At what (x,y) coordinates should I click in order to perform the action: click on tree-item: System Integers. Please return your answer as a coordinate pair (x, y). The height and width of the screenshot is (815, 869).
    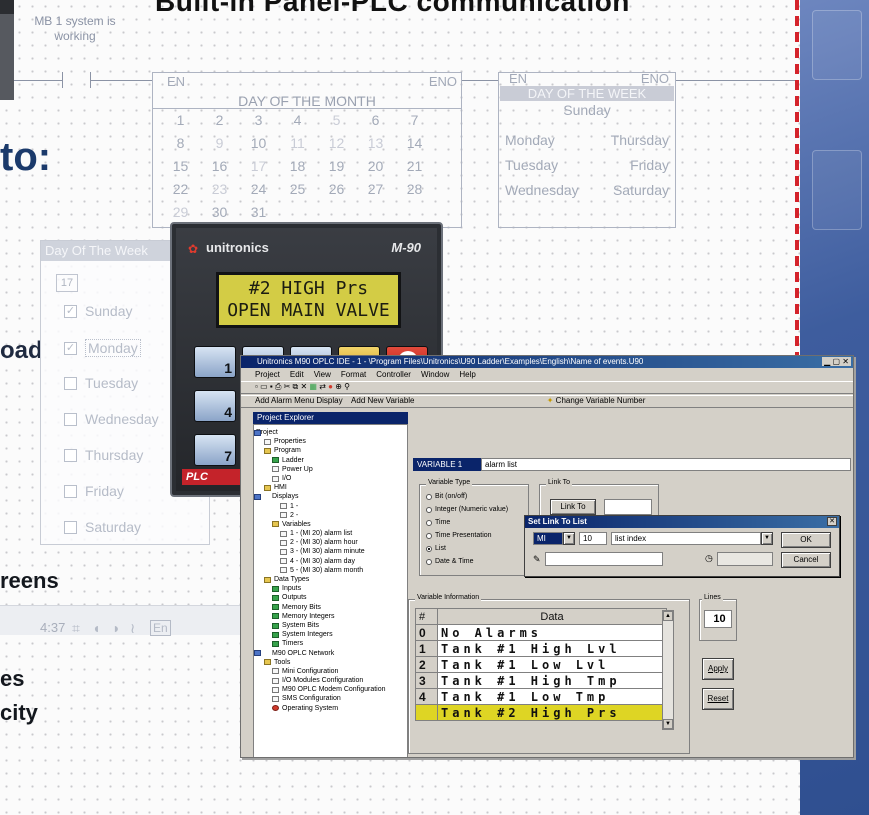
    Looking at the image, I should click on (330, 634).